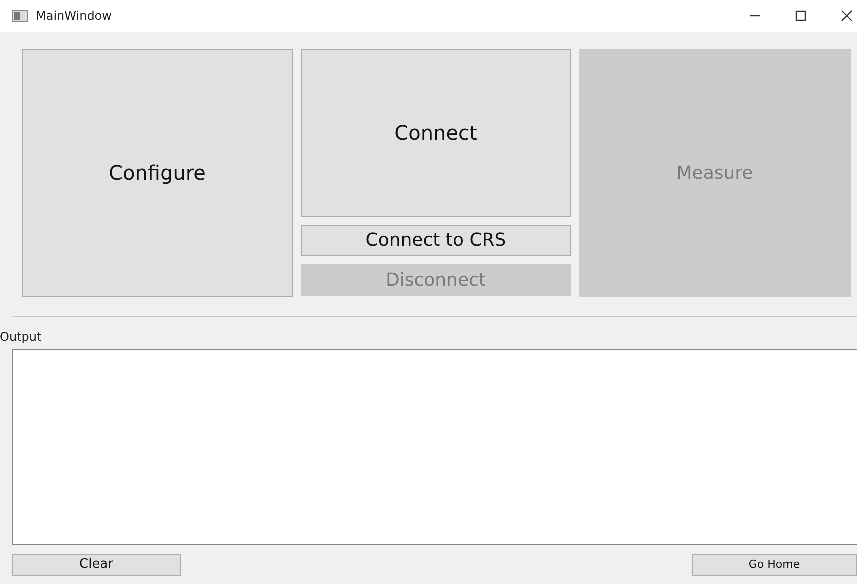 This screenshot has height=584, width=857. I want to click on output-label: Output, so click(21, 337).